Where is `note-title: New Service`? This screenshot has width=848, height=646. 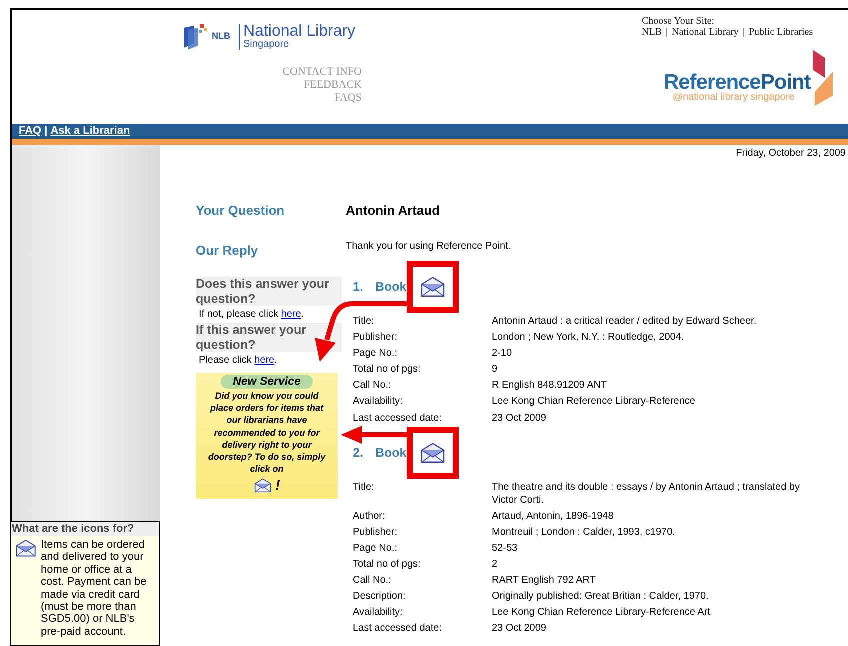
note-title: New Service is located at coordinates (267, 382).